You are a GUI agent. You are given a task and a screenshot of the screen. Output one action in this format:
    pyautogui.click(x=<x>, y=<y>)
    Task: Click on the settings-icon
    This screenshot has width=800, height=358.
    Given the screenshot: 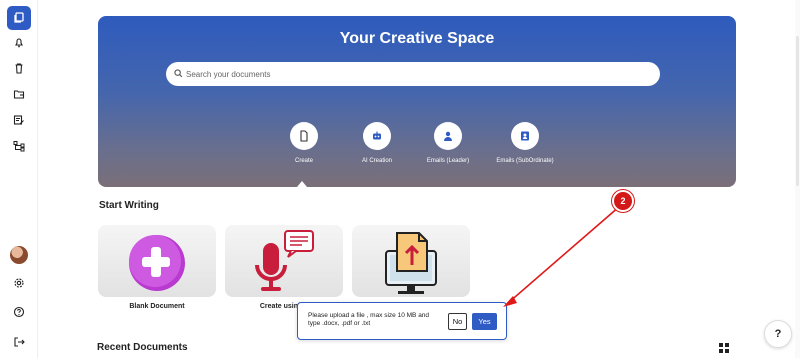 What is the action you would take?
    pyautogui.click(x=19, y=283)
    